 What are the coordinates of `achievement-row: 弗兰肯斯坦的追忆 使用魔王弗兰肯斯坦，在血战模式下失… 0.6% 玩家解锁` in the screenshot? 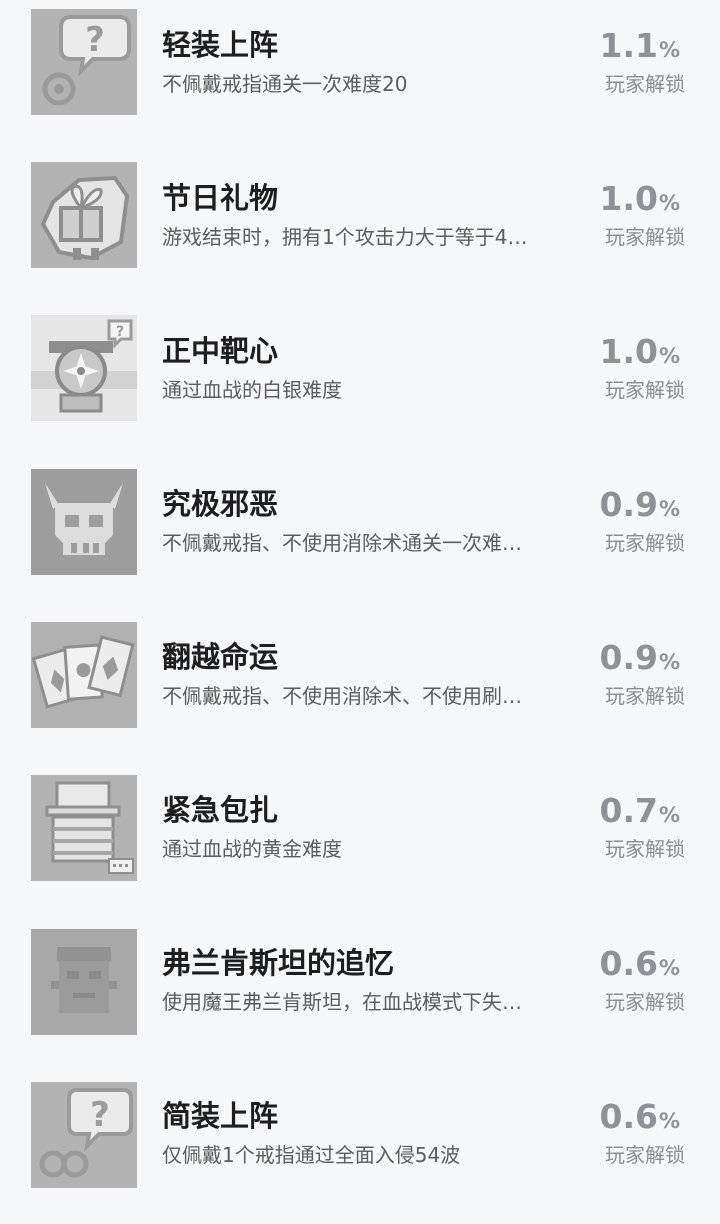 It's located at (360, 994).